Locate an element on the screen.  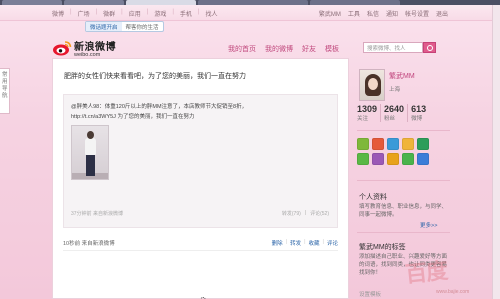
retweet-photo is located at coordinates (90, 152).